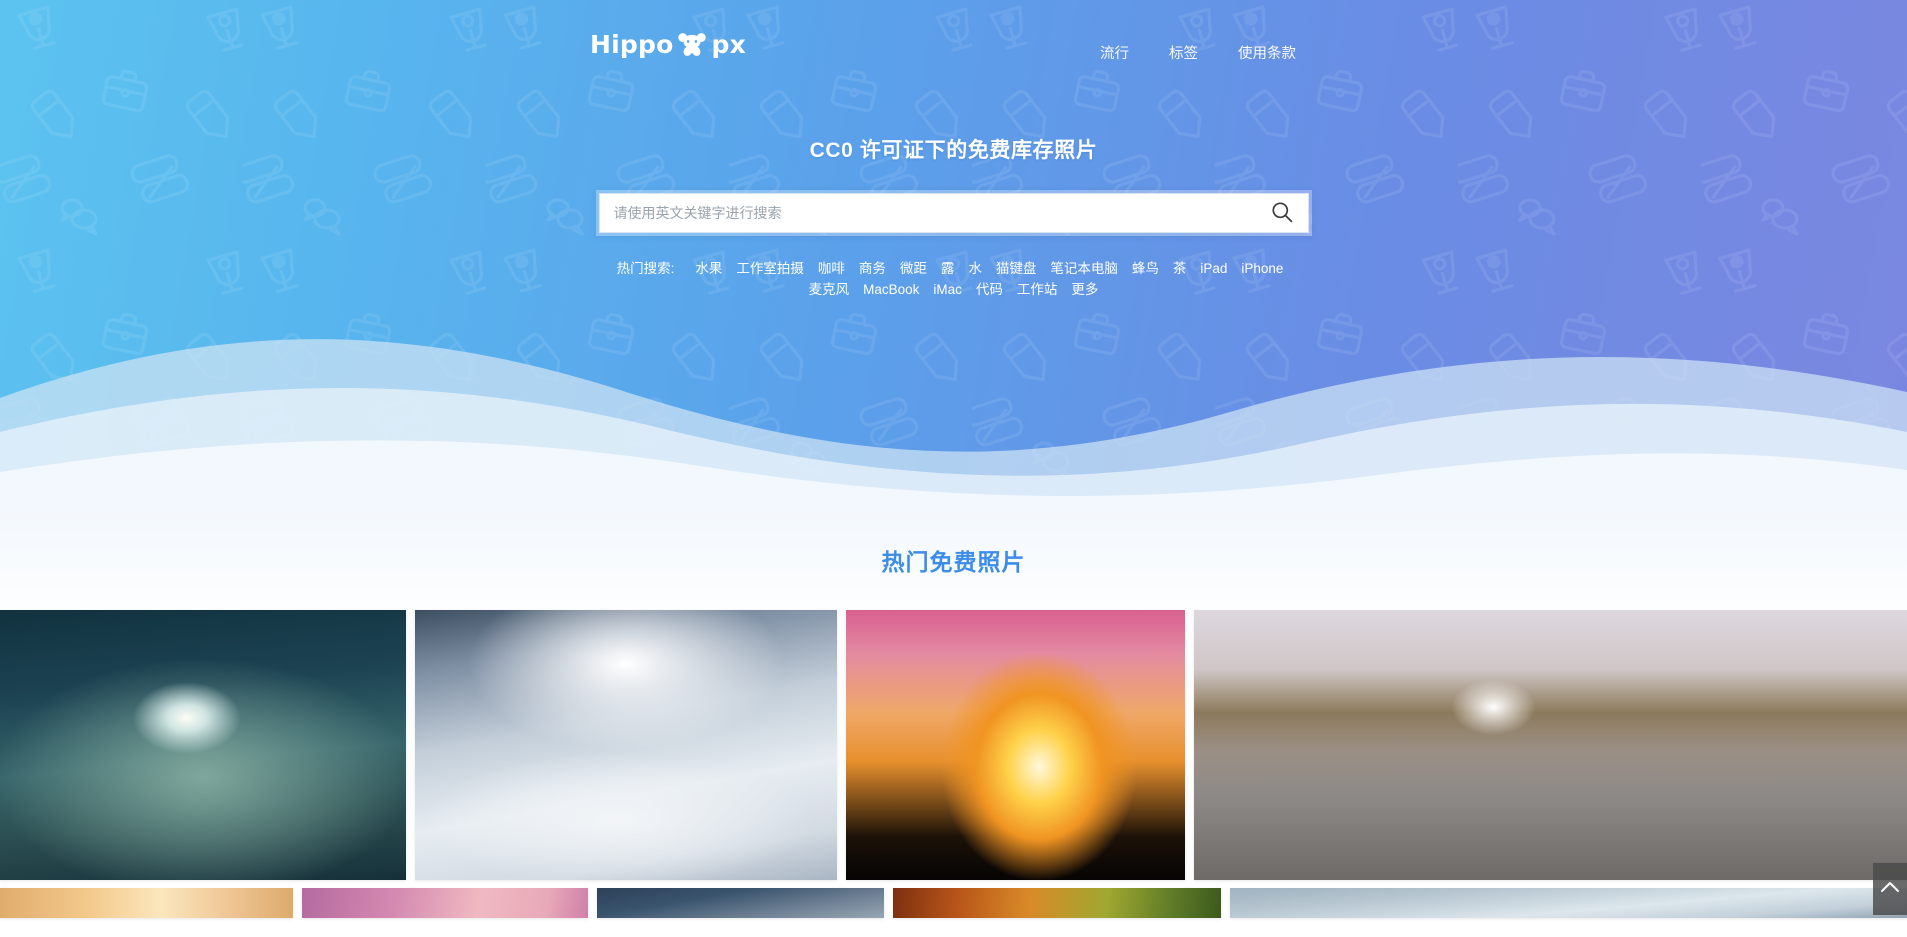 This screenshot has width=1907, height=937. What do you see at coordinates (1180, 268) in the screenshot?
I see `hot-tag-tea: 茶` at bounding box center [1180, 268].